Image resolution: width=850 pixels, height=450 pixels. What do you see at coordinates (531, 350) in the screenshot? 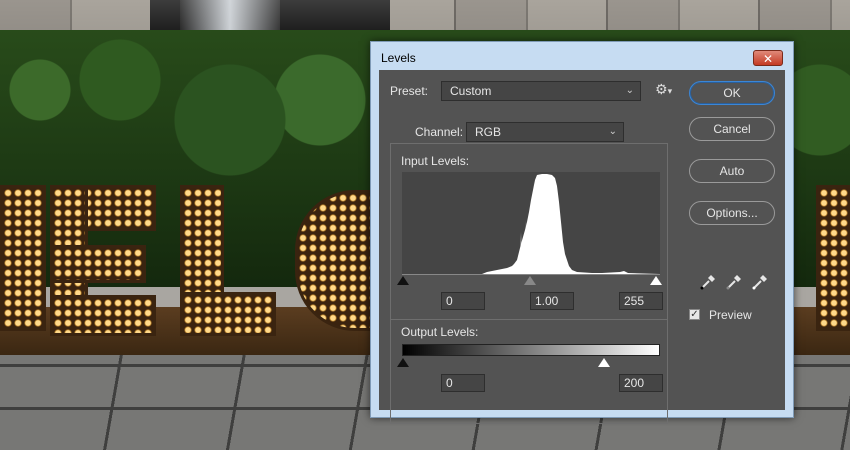
I see `output-gradient` at bounding box center [531, 350].